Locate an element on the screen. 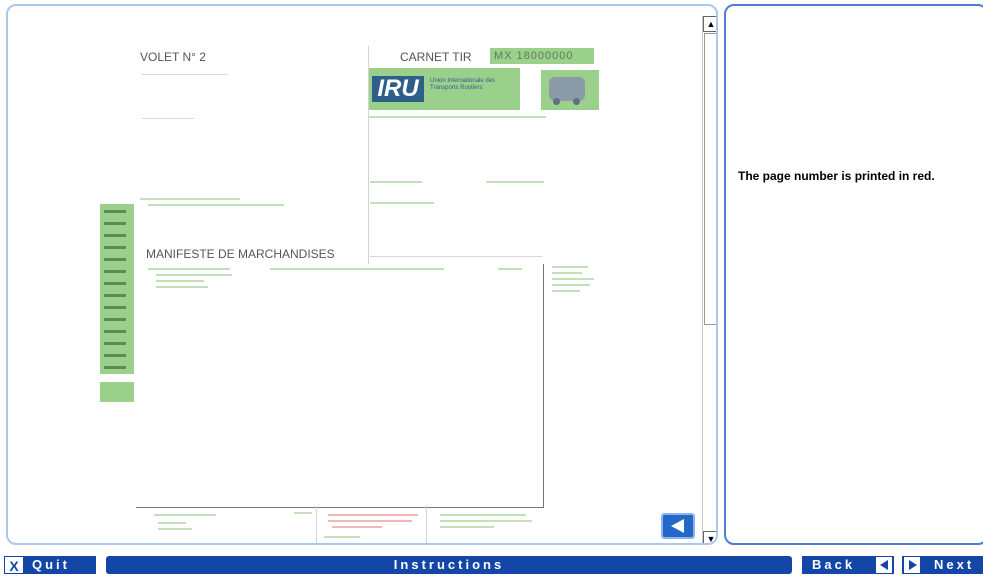 The image size is (983, 577). volet-title: VOLET N° 2 is located at coordinates (173, 57).